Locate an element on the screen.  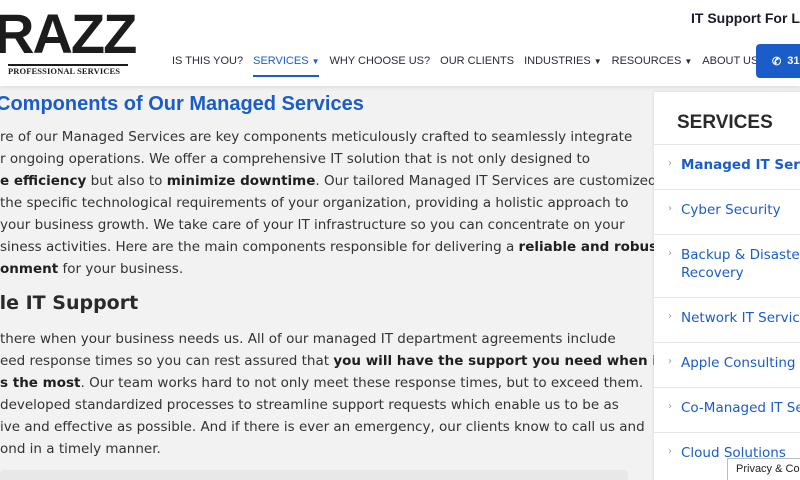
nav-item-label: IS THIS YOU? is located at coordinates (208, 61).